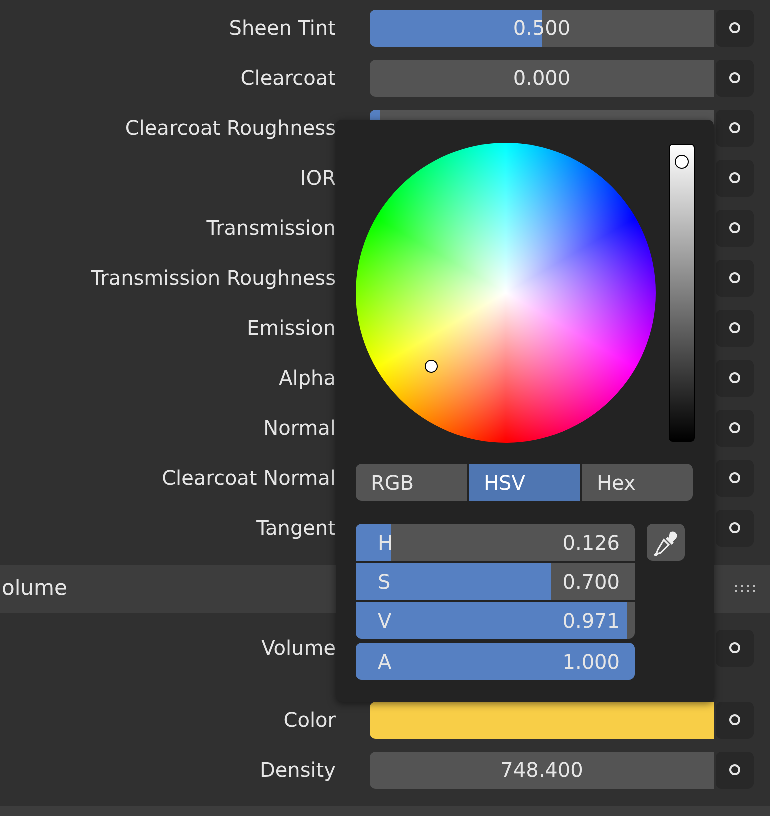 The width and height of the screenshot is (770, 816). I want to click on channel-slider: A 1.000, so click(495, 661).